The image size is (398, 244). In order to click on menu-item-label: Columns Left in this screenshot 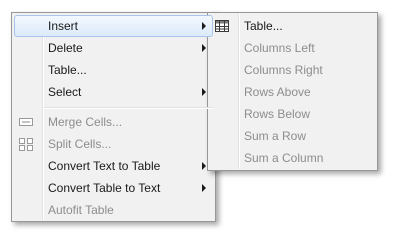, I will do `click(279, 48)`.